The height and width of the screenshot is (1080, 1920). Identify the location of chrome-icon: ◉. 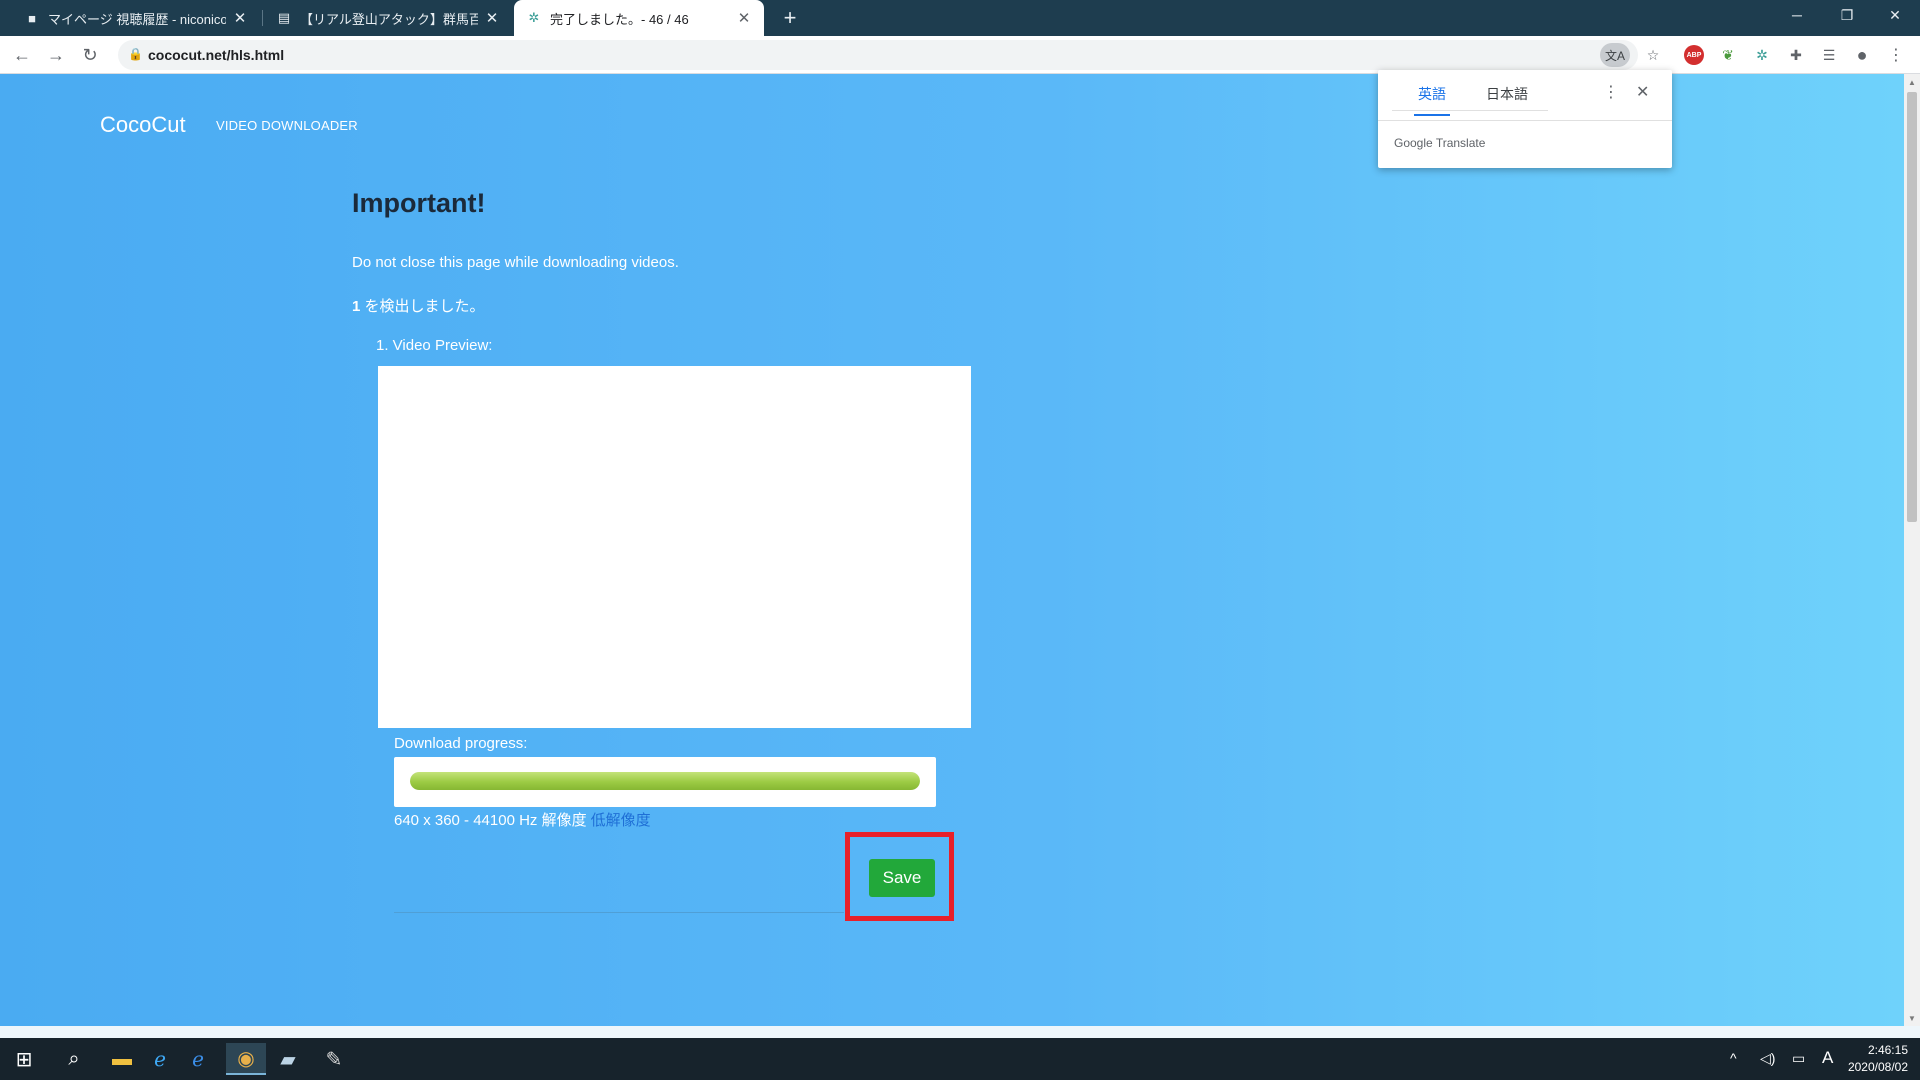
(246, 1059).